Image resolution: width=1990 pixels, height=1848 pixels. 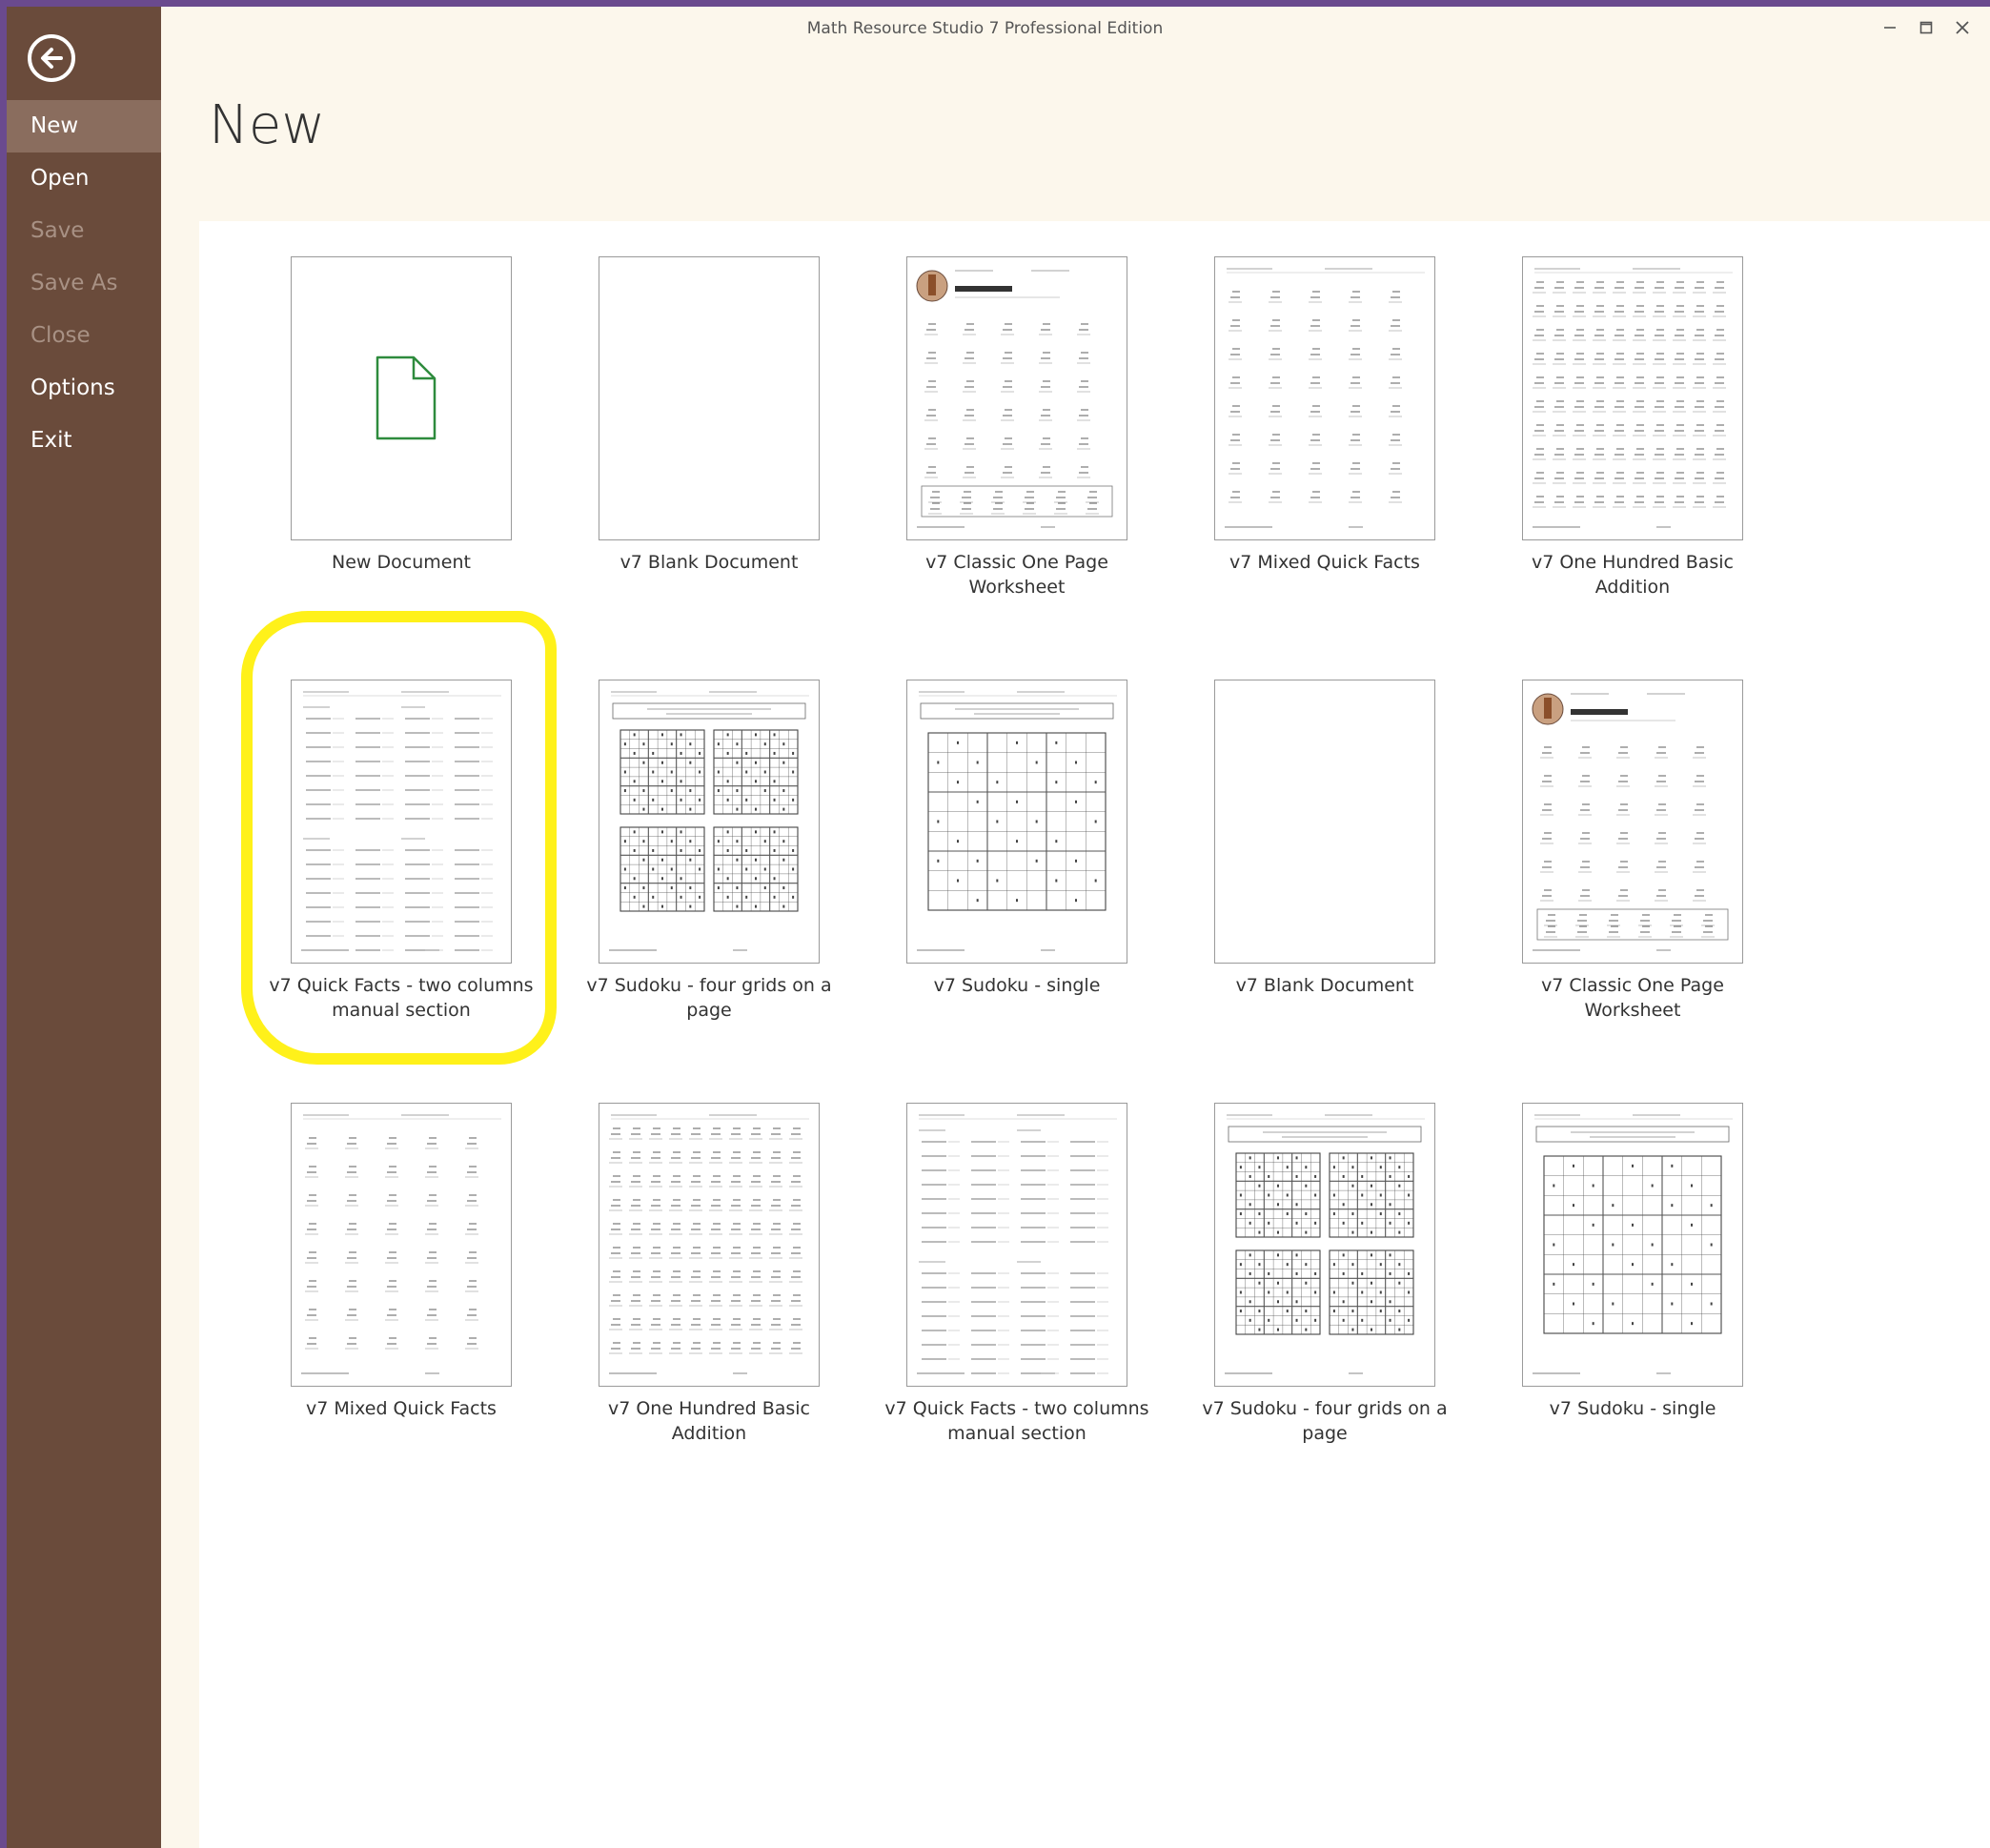 What do you see at coordinates (84, 441) in the screenshot?
I see `menu-item-exit: Exit` at bounding box center [84, 441].